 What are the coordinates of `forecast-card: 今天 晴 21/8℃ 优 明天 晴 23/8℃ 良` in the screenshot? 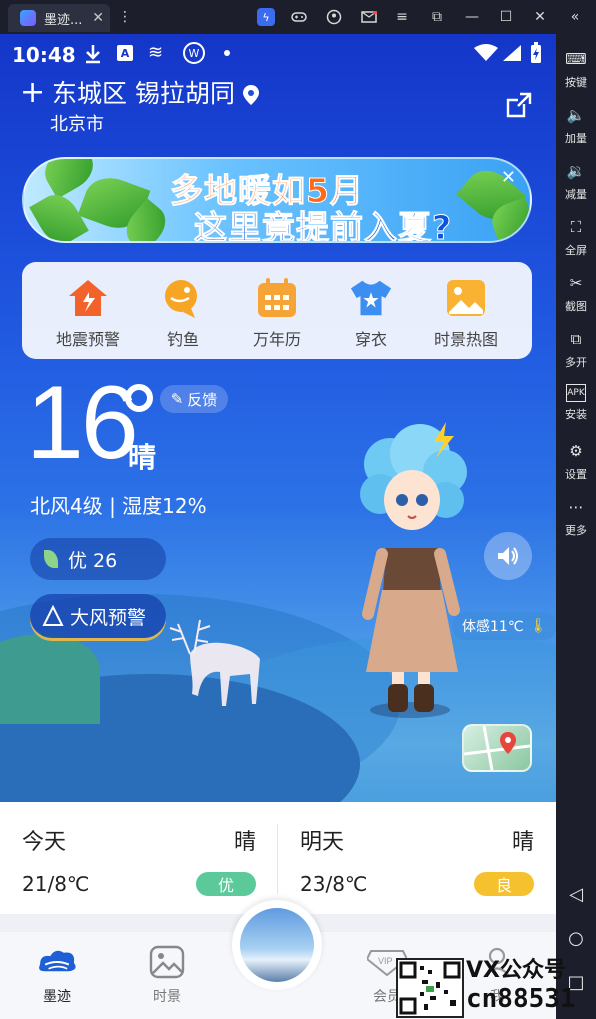 It's located at (278, 858).